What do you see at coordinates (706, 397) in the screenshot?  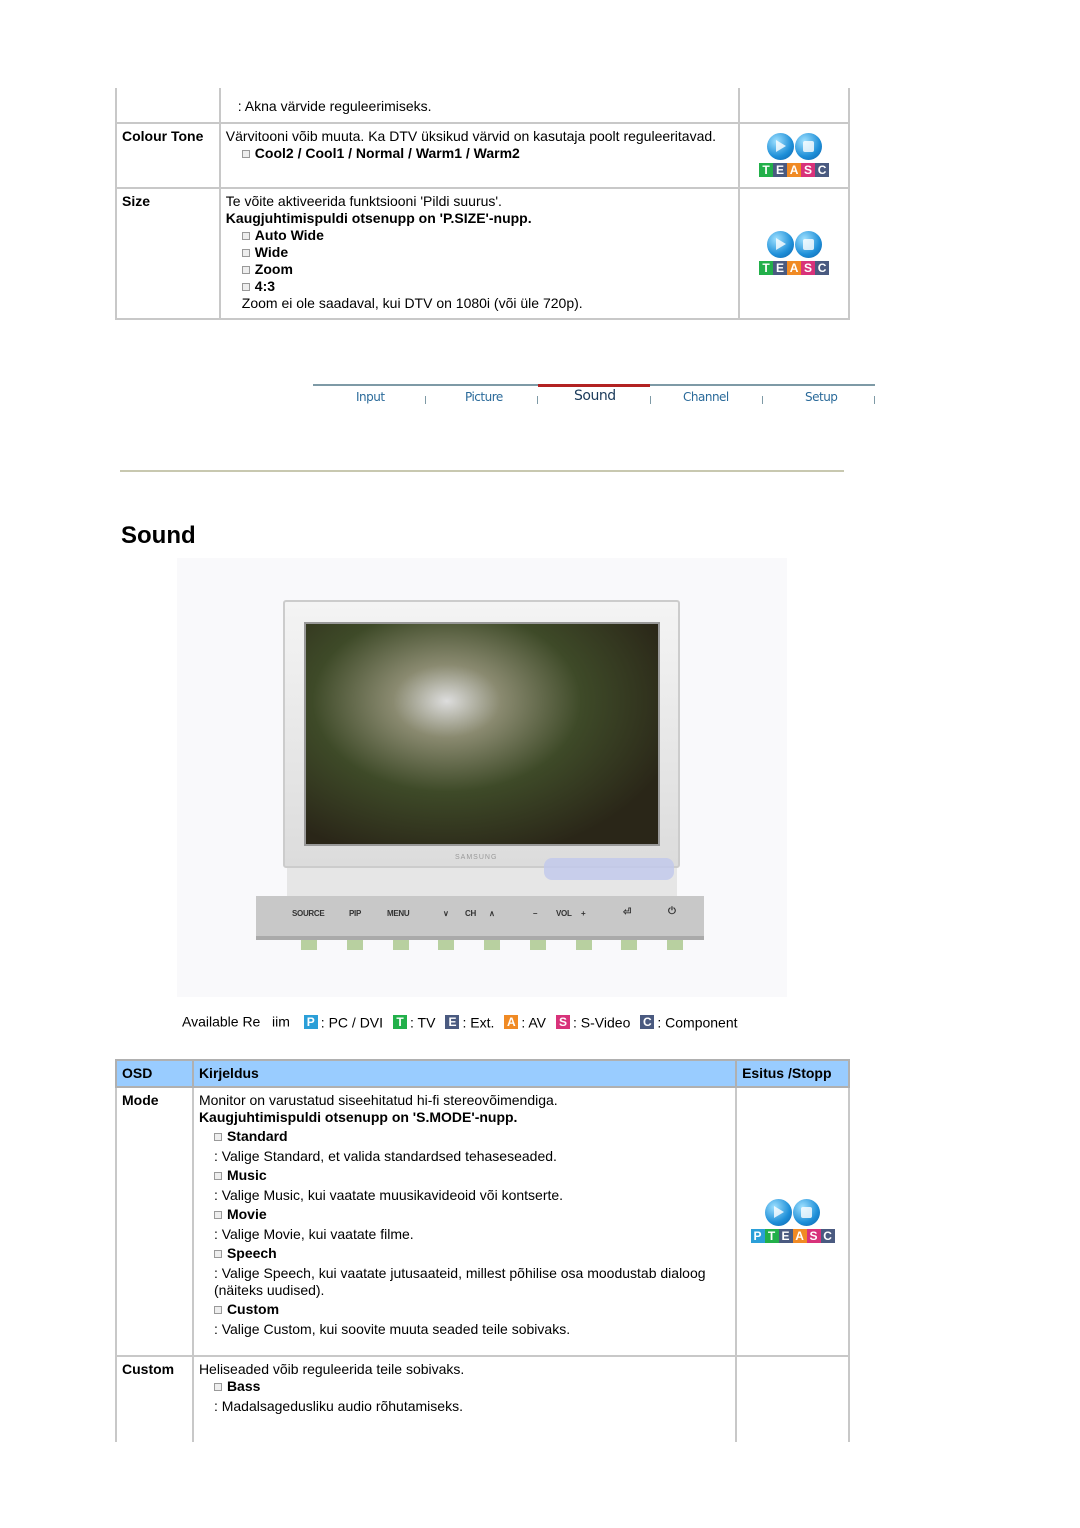 I see `tab-channel: Channel` at bounding box center [706, 397].